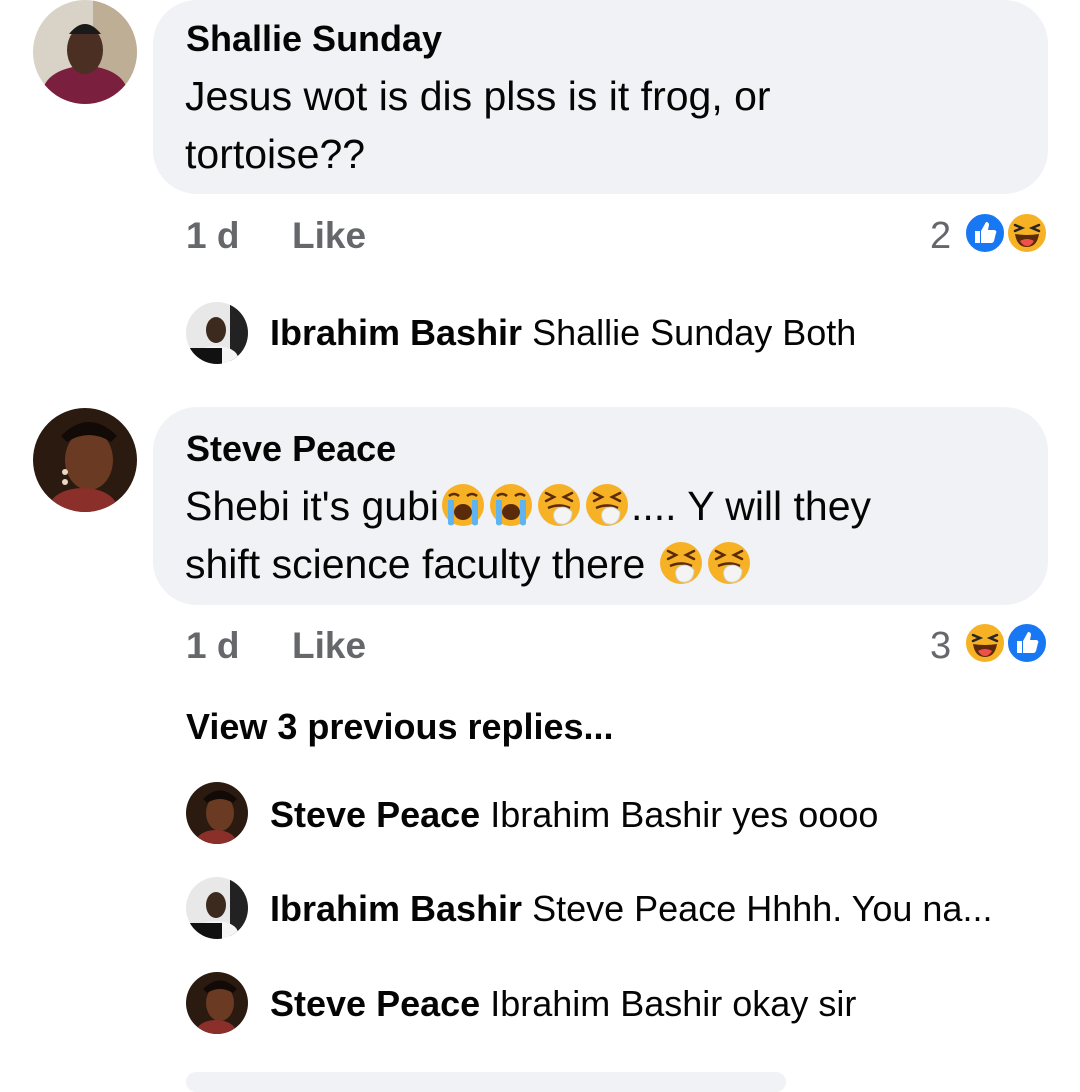 This screenshot has width=1080, height=1092. Describe the element at coordinates (314, 39) in the screenshot. I see `comment-author: Shallie Sunday` at that location.